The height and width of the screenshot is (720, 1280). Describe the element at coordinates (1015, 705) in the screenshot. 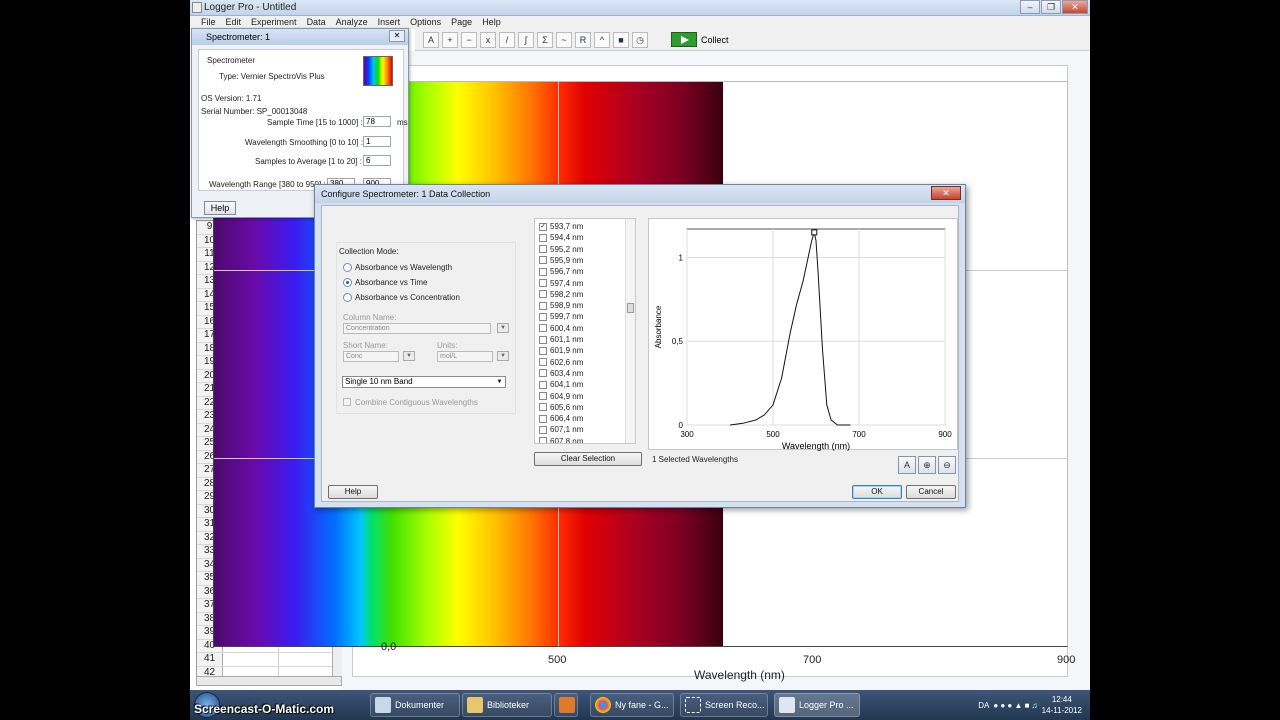

I see `tray-icons: ● ● ● ▲ ■ ♫` at that location.